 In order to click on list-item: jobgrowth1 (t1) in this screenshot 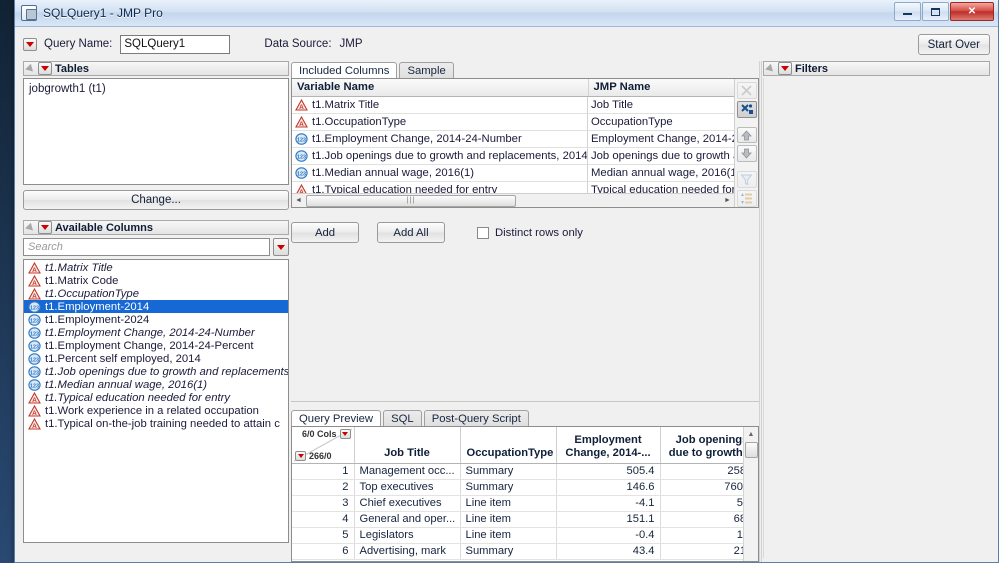, I will do `click(156, 90)`.